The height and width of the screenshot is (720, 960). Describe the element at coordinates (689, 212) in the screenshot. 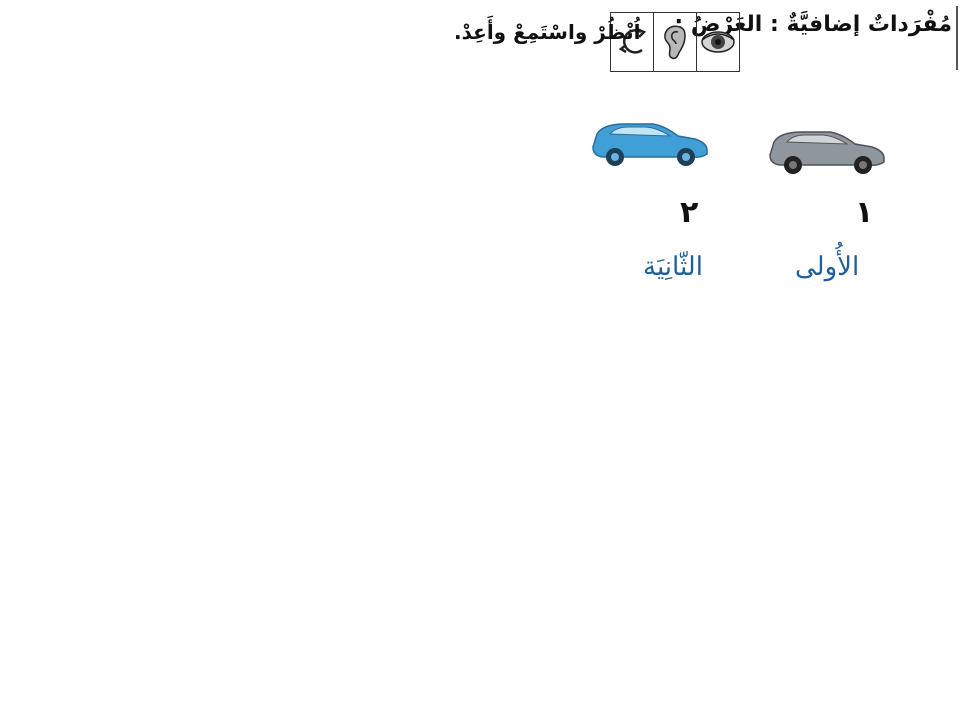

I see `vehicle-number: ٢` at that location.